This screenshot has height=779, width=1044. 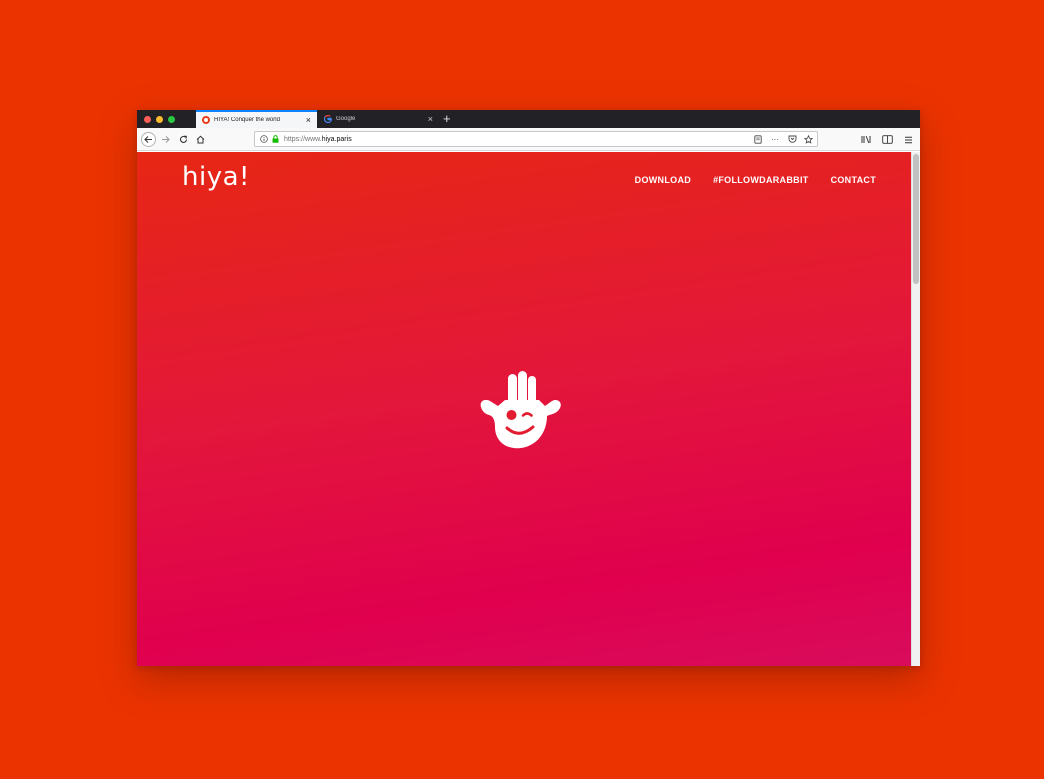 I want to click on forward-arrow-icon, so click(x=166, y=139).